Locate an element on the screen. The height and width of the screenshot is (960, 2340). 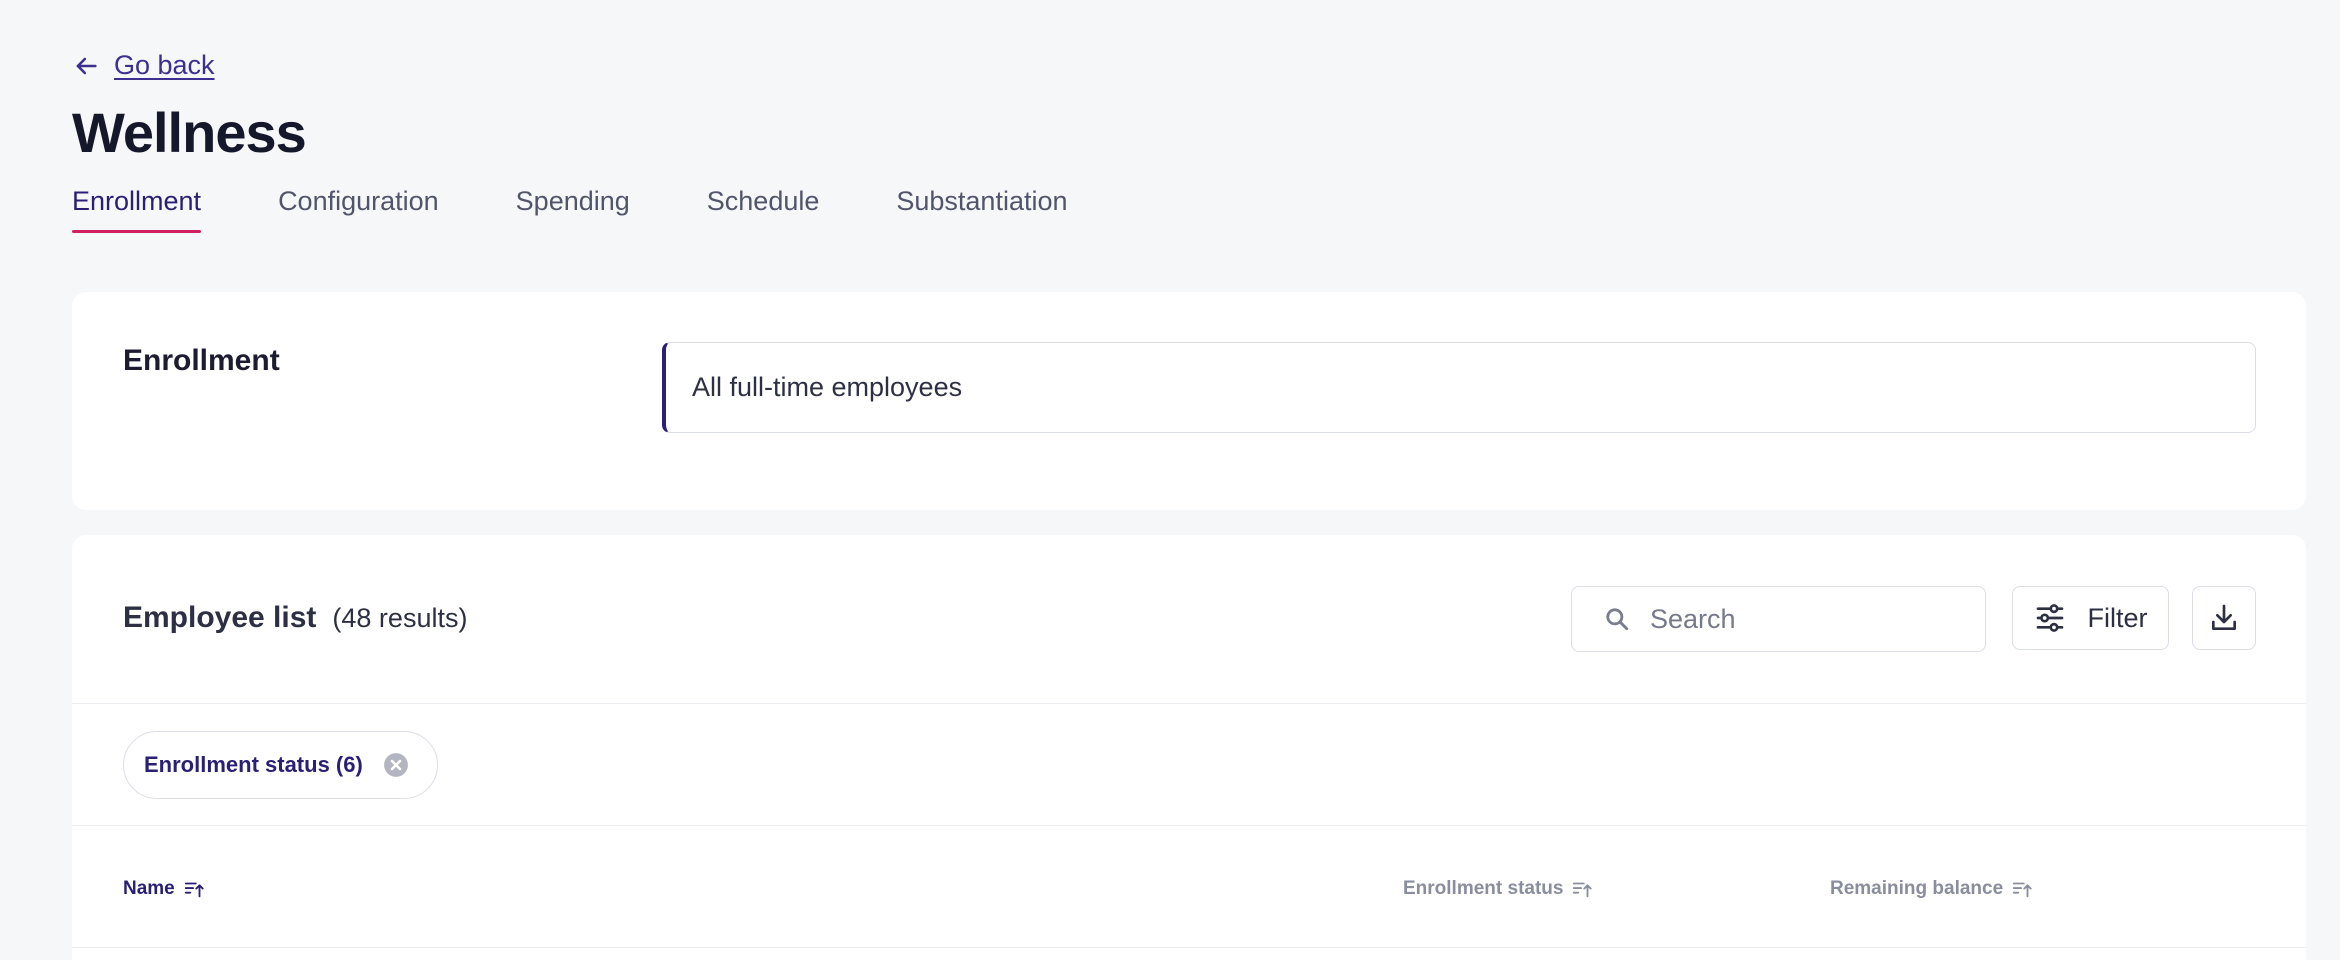
go-back-label: Go back is located at coordinates (164, 65).